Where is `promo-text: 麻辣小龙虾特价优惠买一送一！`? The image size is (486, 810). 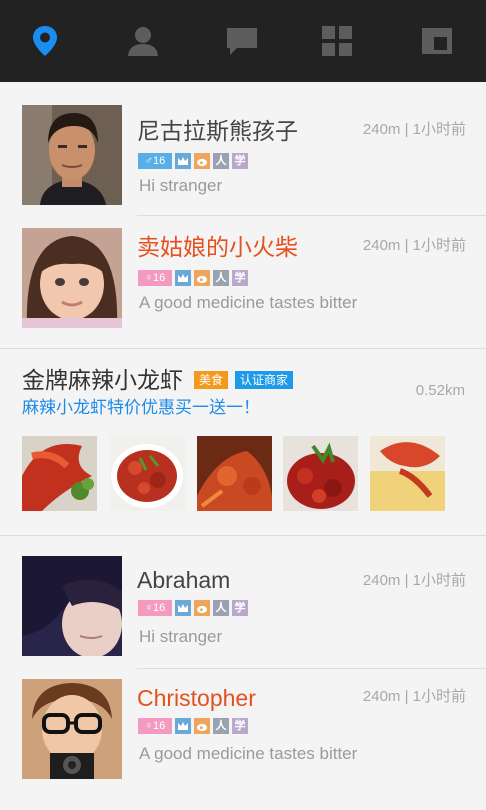
promo-text: 麻辣小龙虾特价优惠买一送一！ is located at coordinates (141, 408).